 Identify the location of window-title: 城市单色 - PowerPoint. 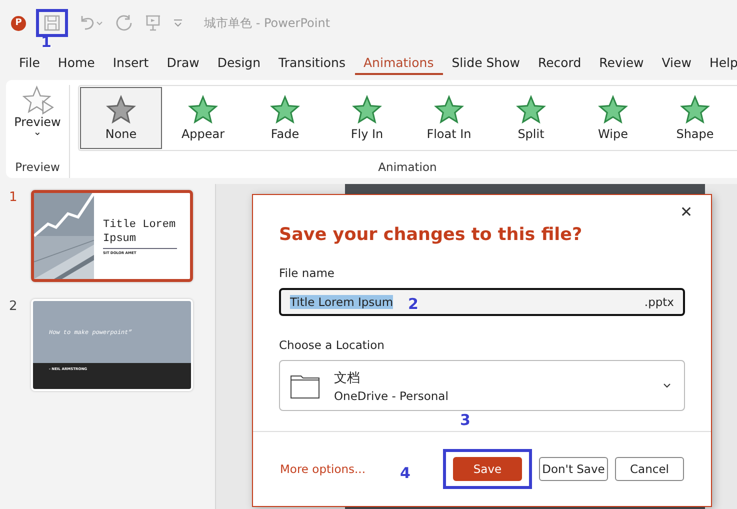
(267, 23).